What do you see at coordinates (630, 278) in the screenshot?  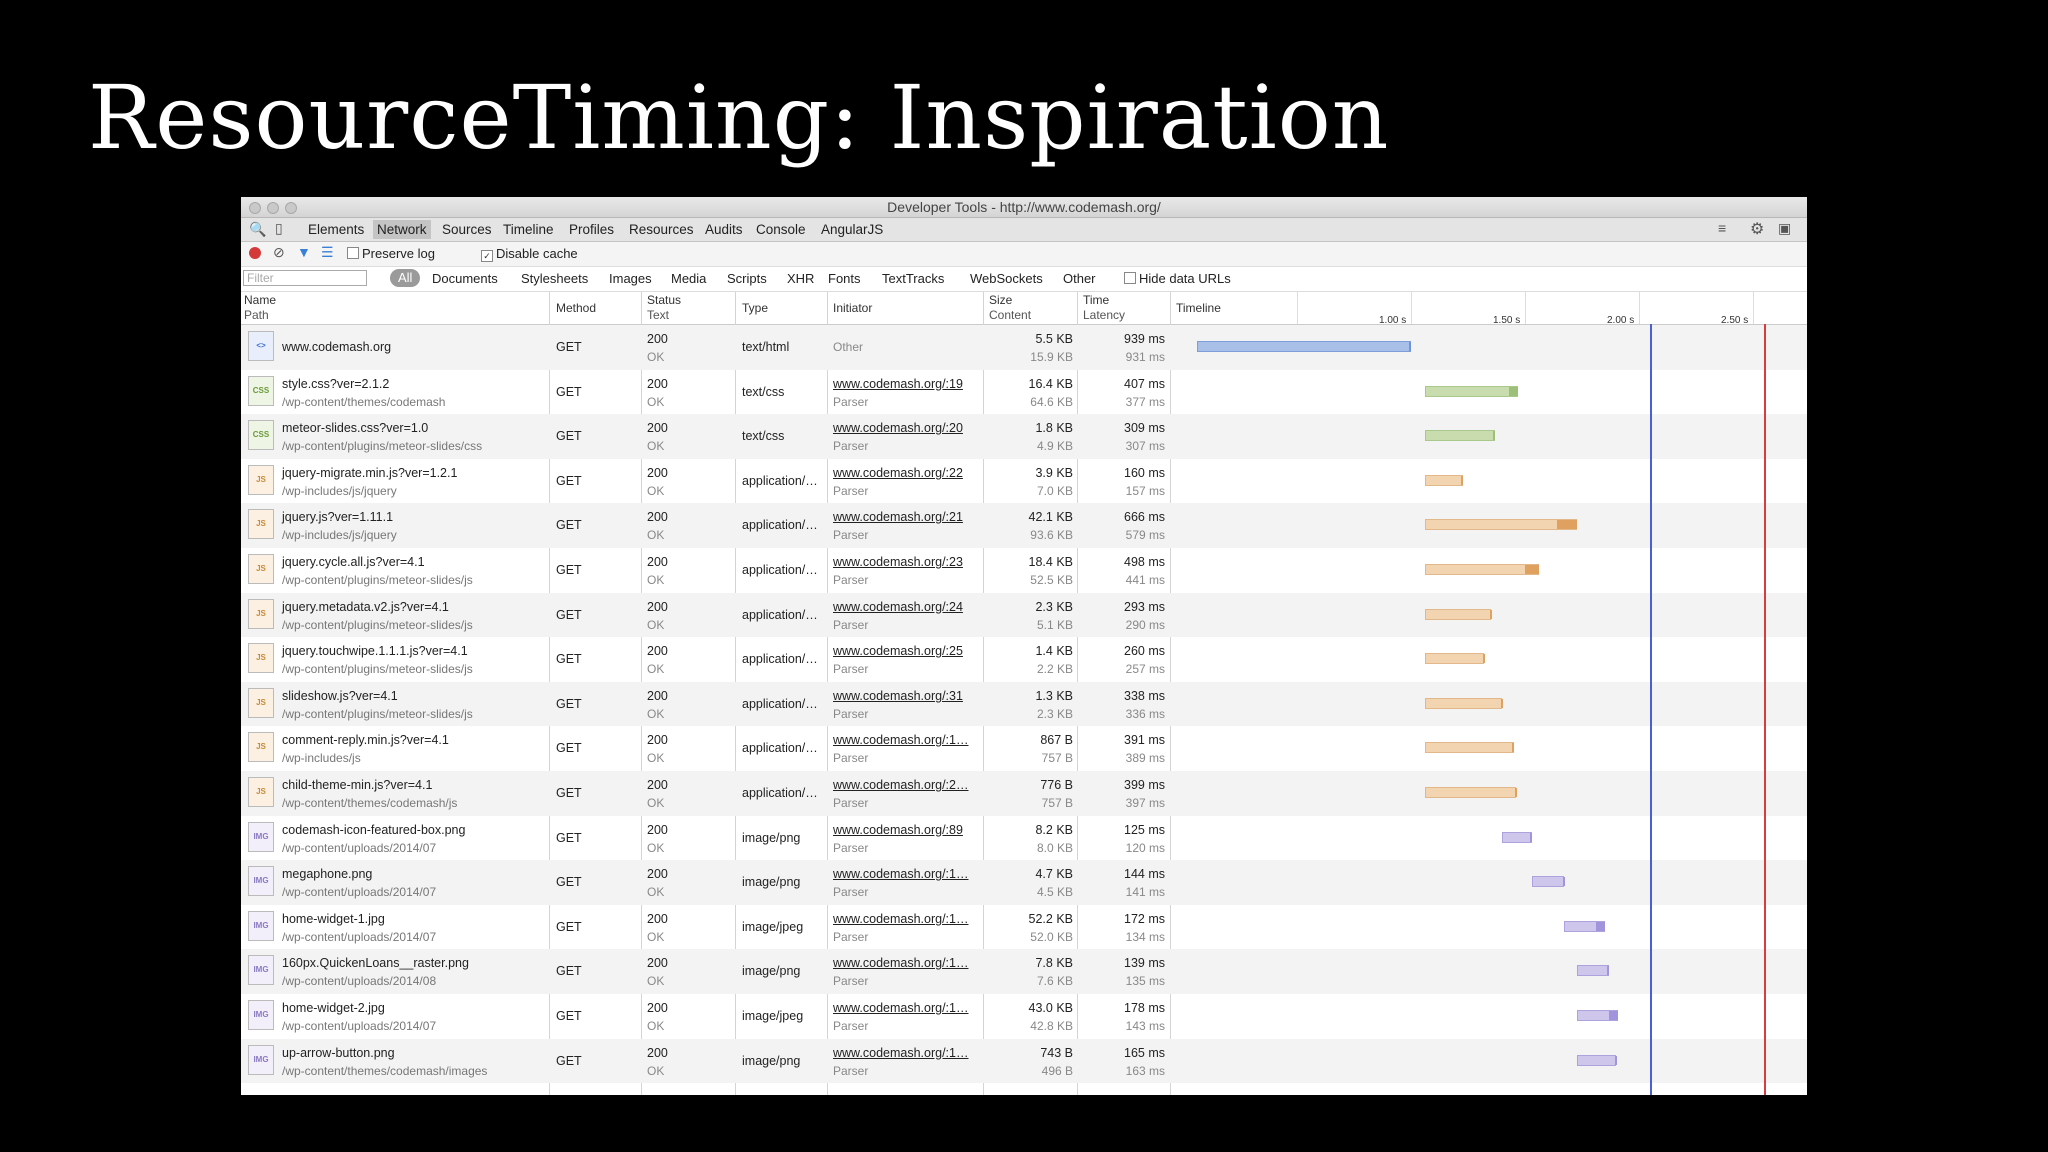 I see `filter-type-images: Images` at bounding box center [630, 278].